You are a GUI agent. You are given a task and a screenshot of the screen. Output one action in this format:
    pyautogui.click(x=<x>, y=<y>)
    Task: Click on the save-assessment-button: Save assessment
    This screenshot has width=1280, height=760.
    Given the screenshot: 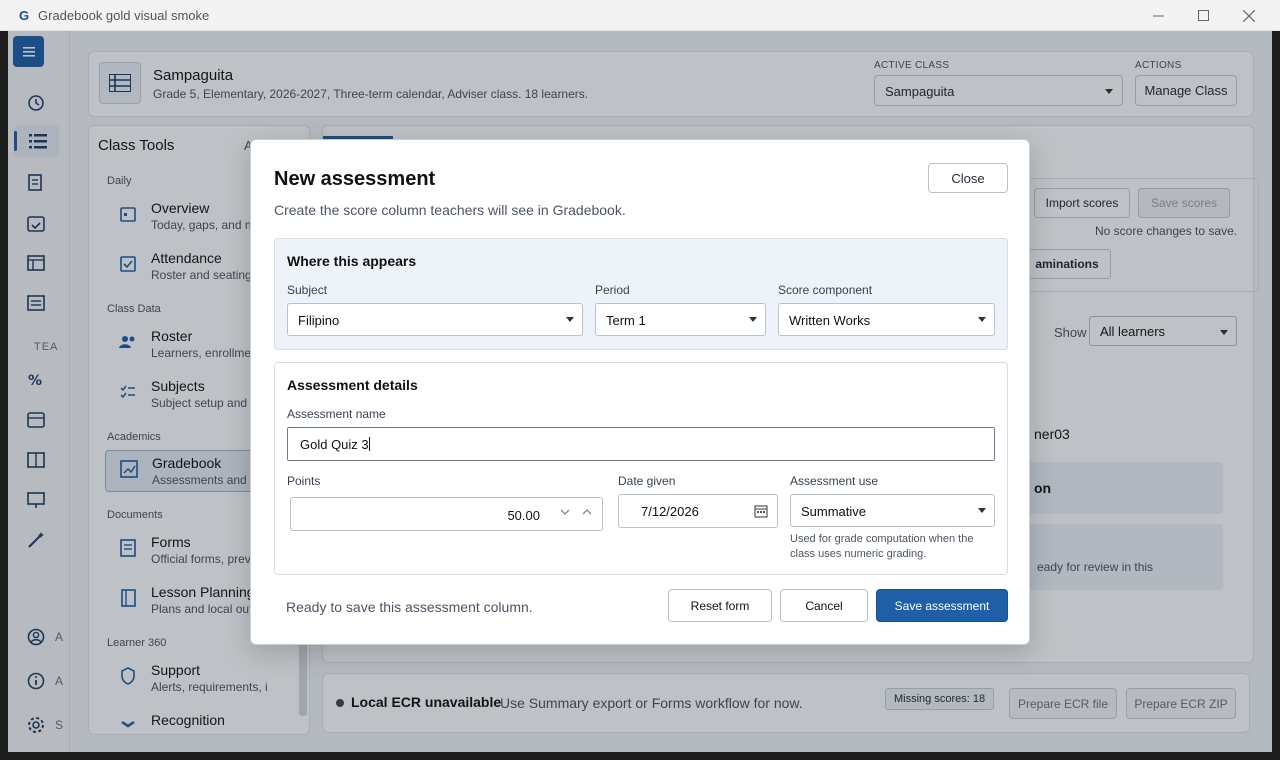 What is the action you would take?
    pyautogui.click(x=942, y=605)
    